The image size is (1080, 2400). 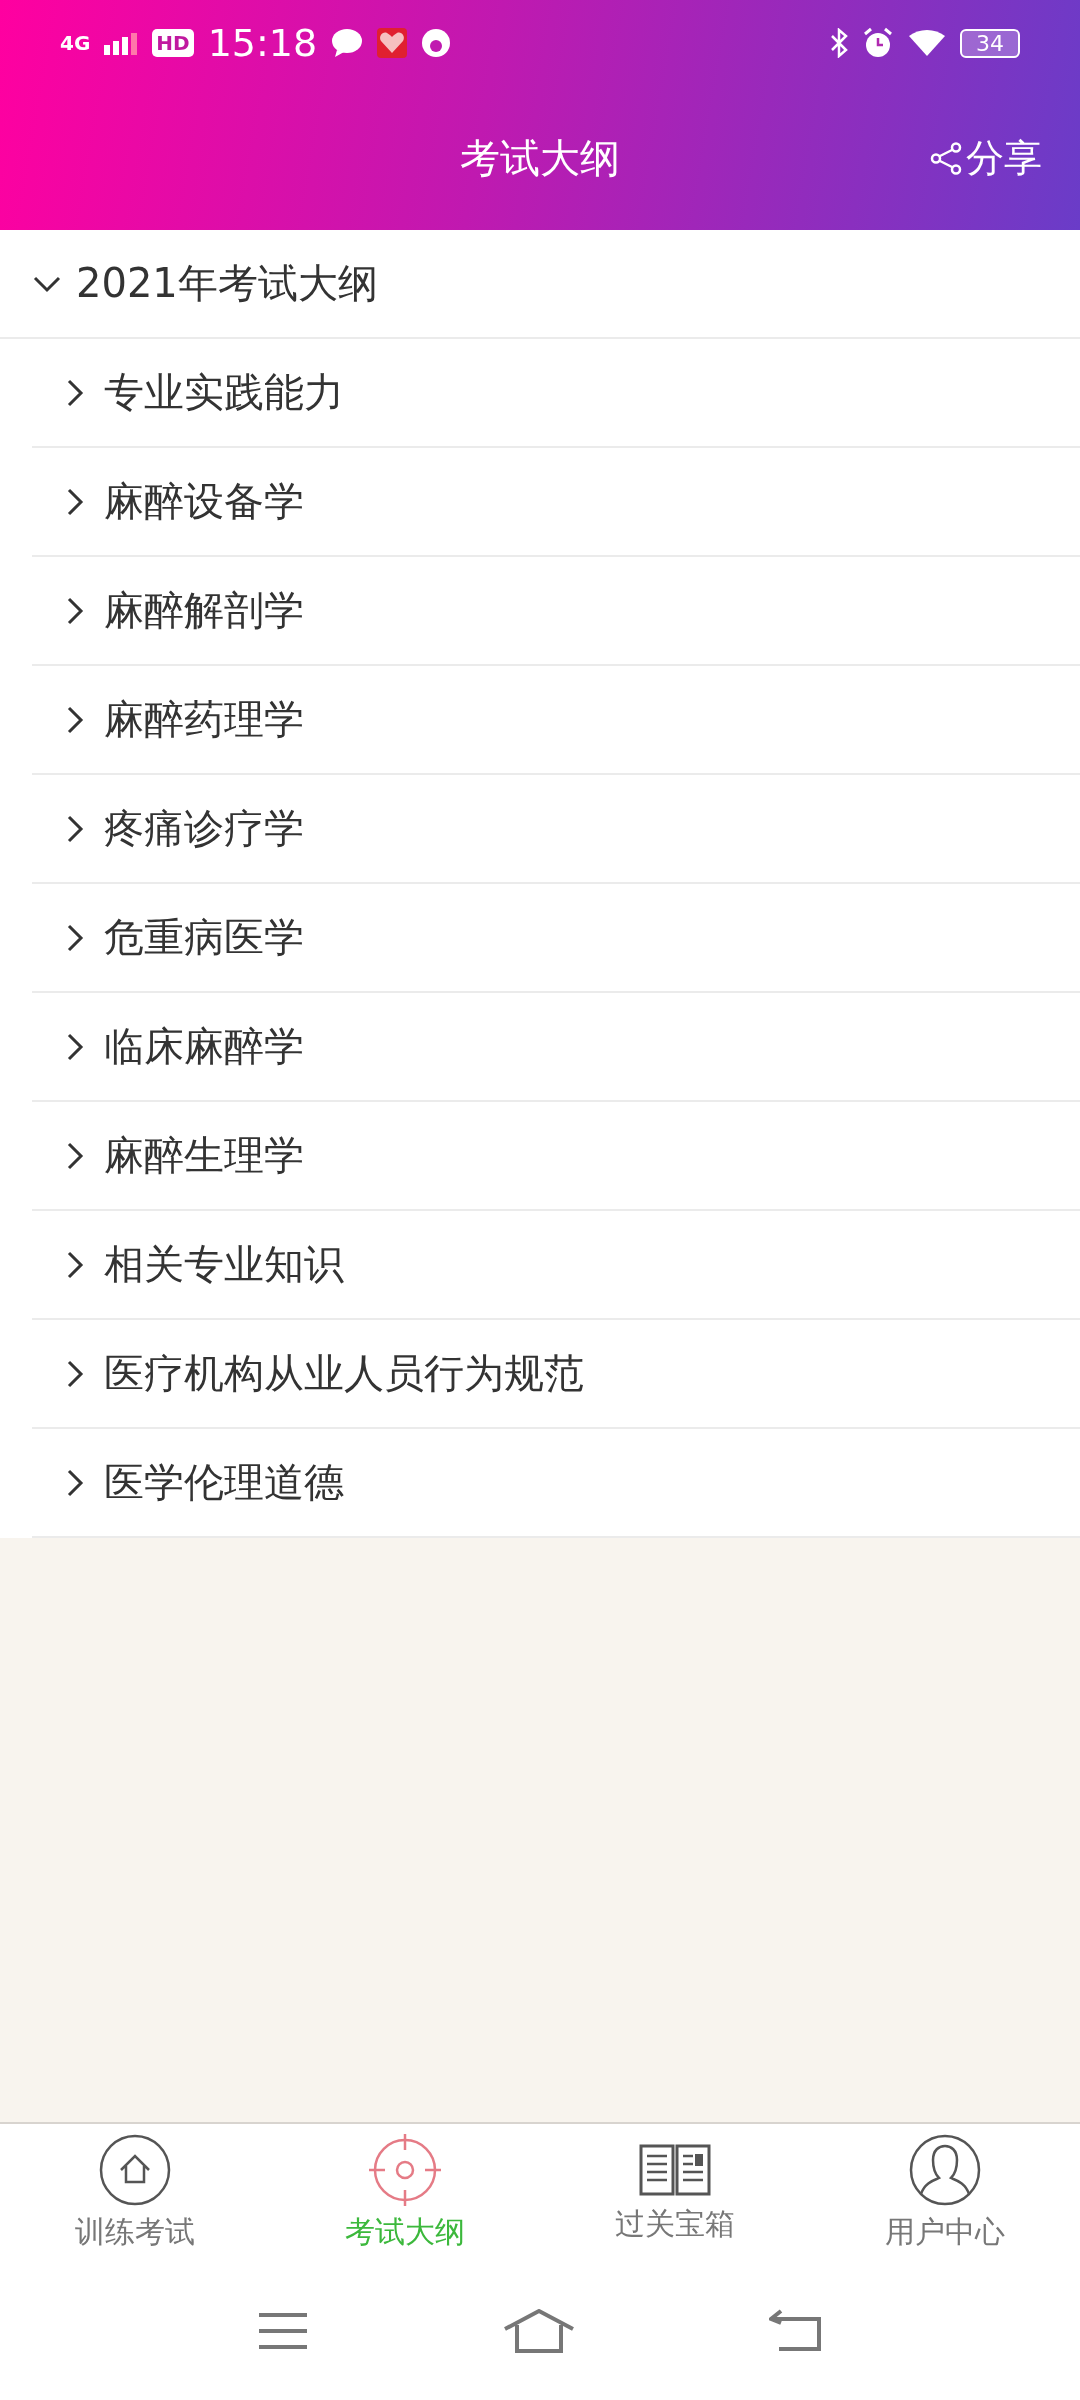 I want to click on hd-badge: HD, so click(x=173, y=43).